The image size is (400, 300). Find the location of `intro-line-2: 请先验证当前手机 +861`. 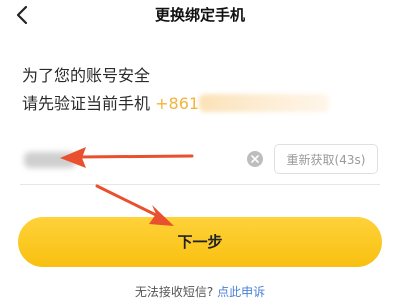

intro-line-2: 请先验证当前手机 +861 is located at coordinates (176, 104).